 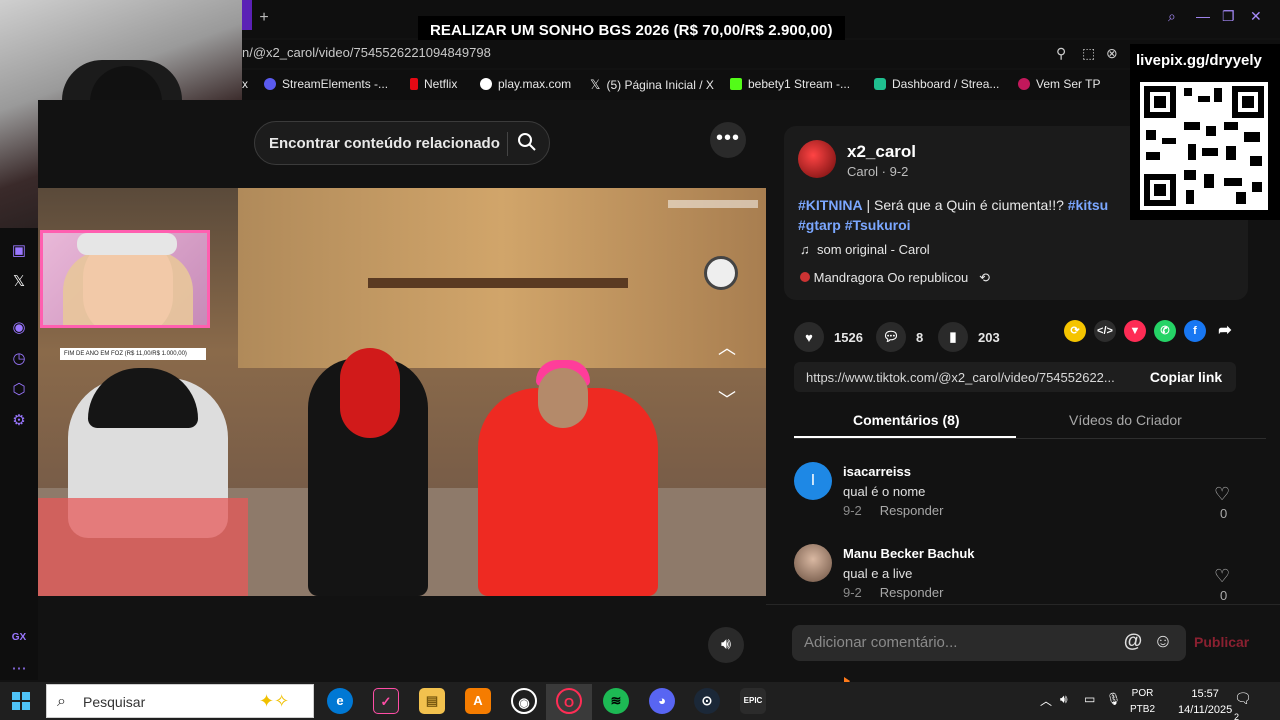 What do you see at coordinates (19, 421) in the screenshot?
I see `settings-icon: ⚙` at bounding box center [19, 421].